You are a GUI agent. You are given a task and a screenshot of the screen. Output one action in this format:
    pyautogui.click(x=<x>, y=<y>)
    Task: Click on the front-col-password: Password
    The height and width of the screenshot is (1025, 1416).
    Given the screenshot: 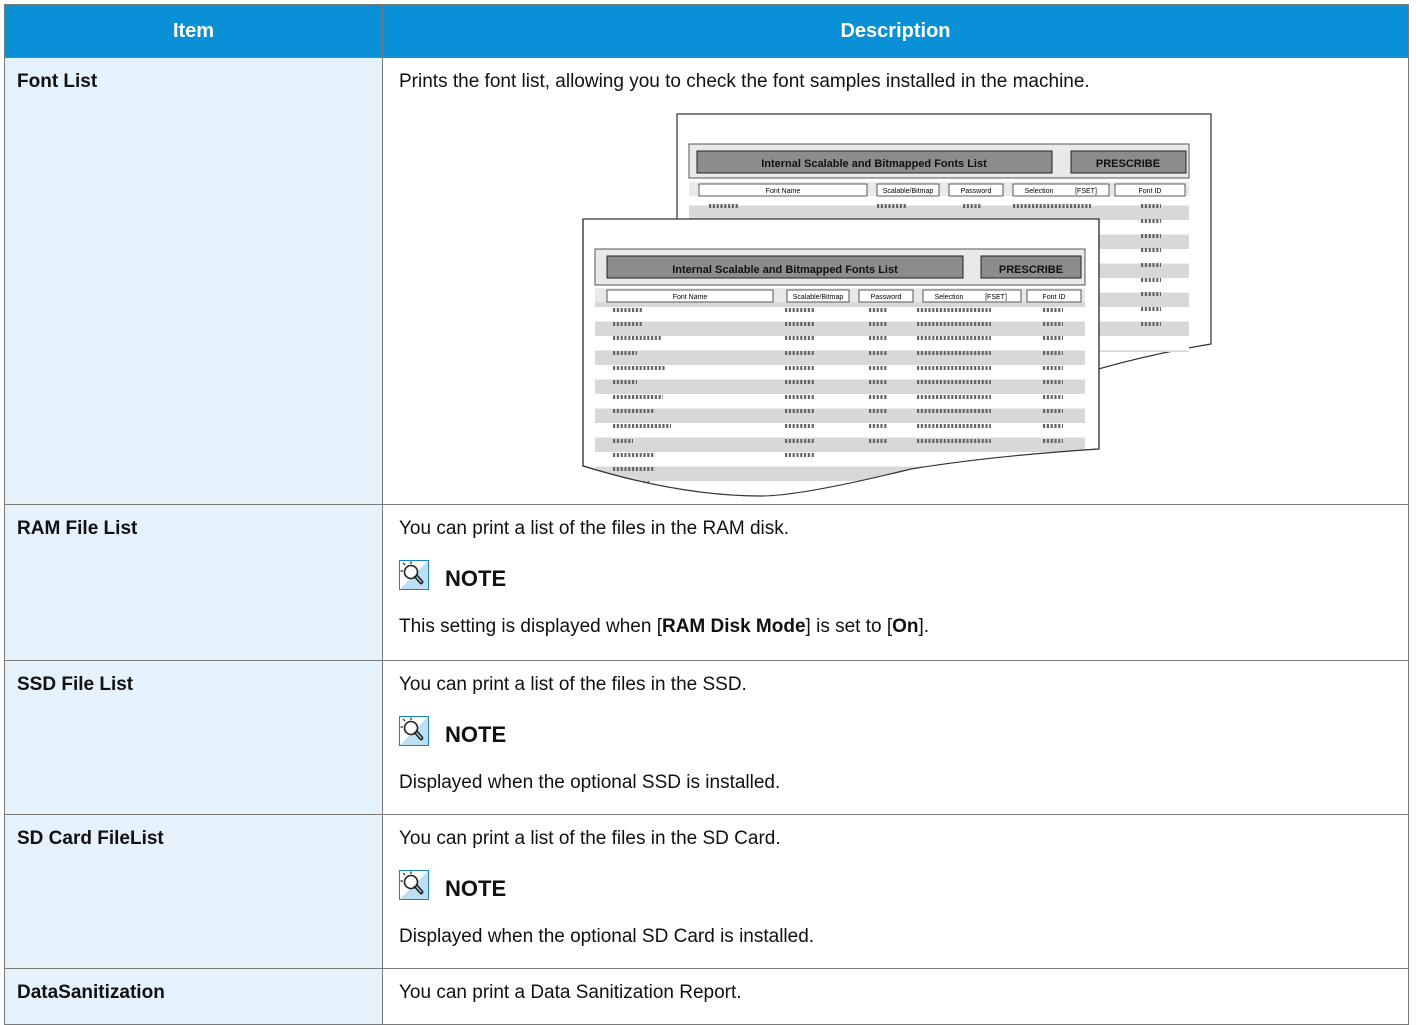 What is the action you would take?
    pyautogui.click(x=886, y=297)
    